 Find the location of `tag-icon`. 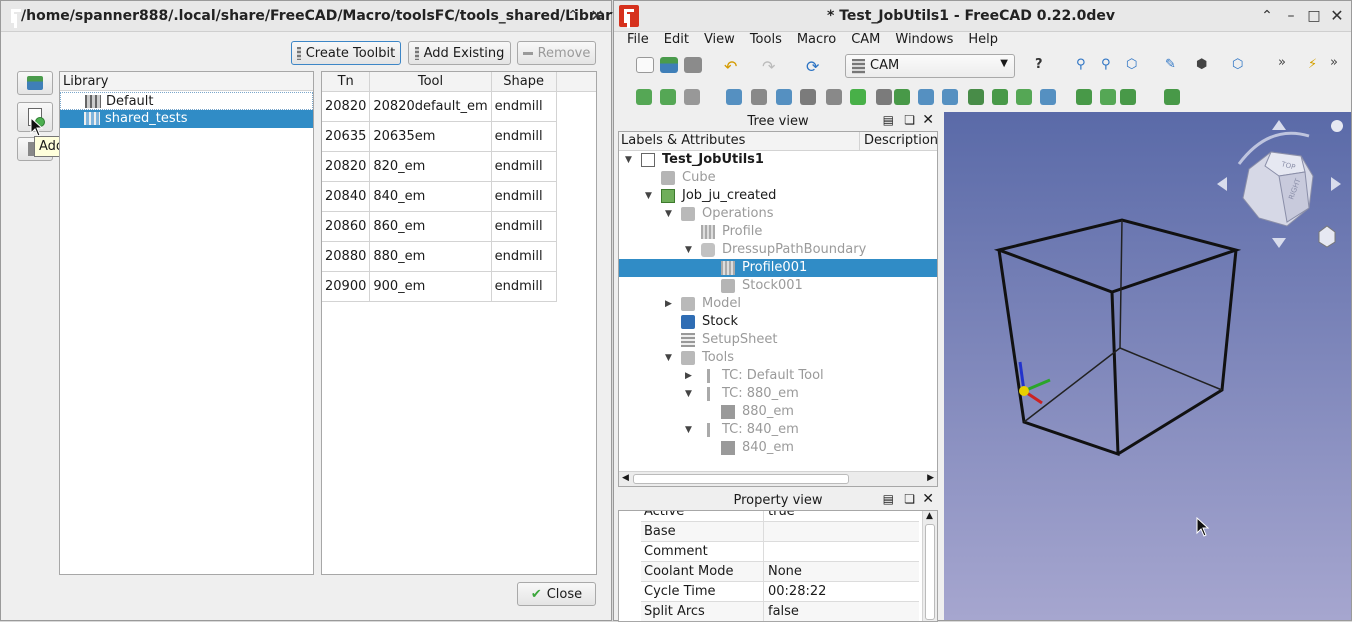

tag-icon is located at coordinates (1024, 97).